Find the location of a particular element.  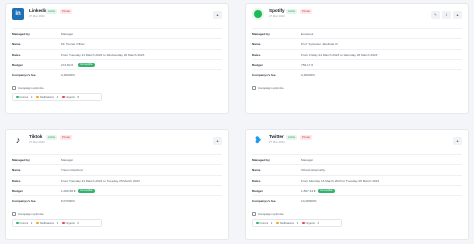

row-name: Name Orland Abernathy is located at coordinates (357, 169).